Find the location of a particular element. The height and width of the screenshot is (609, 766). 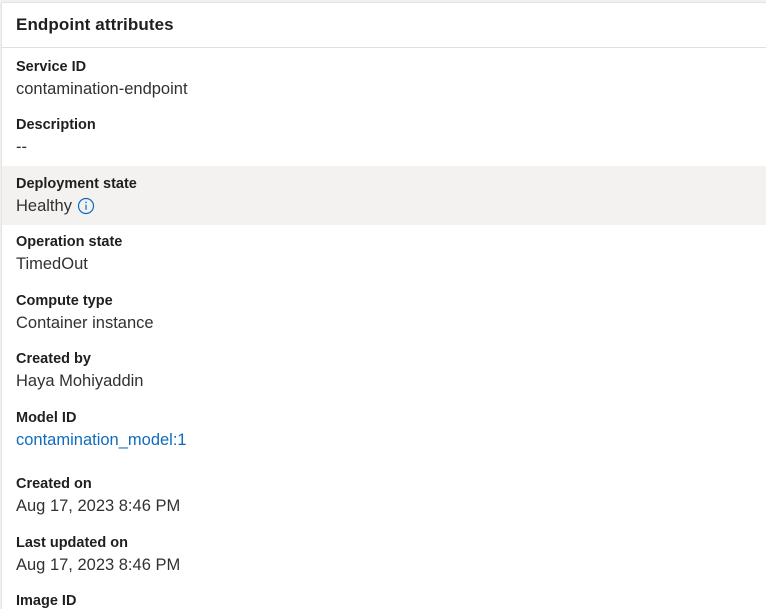

attribute-value: Haya Mohiyaddin is located at coordinates (80, 381).